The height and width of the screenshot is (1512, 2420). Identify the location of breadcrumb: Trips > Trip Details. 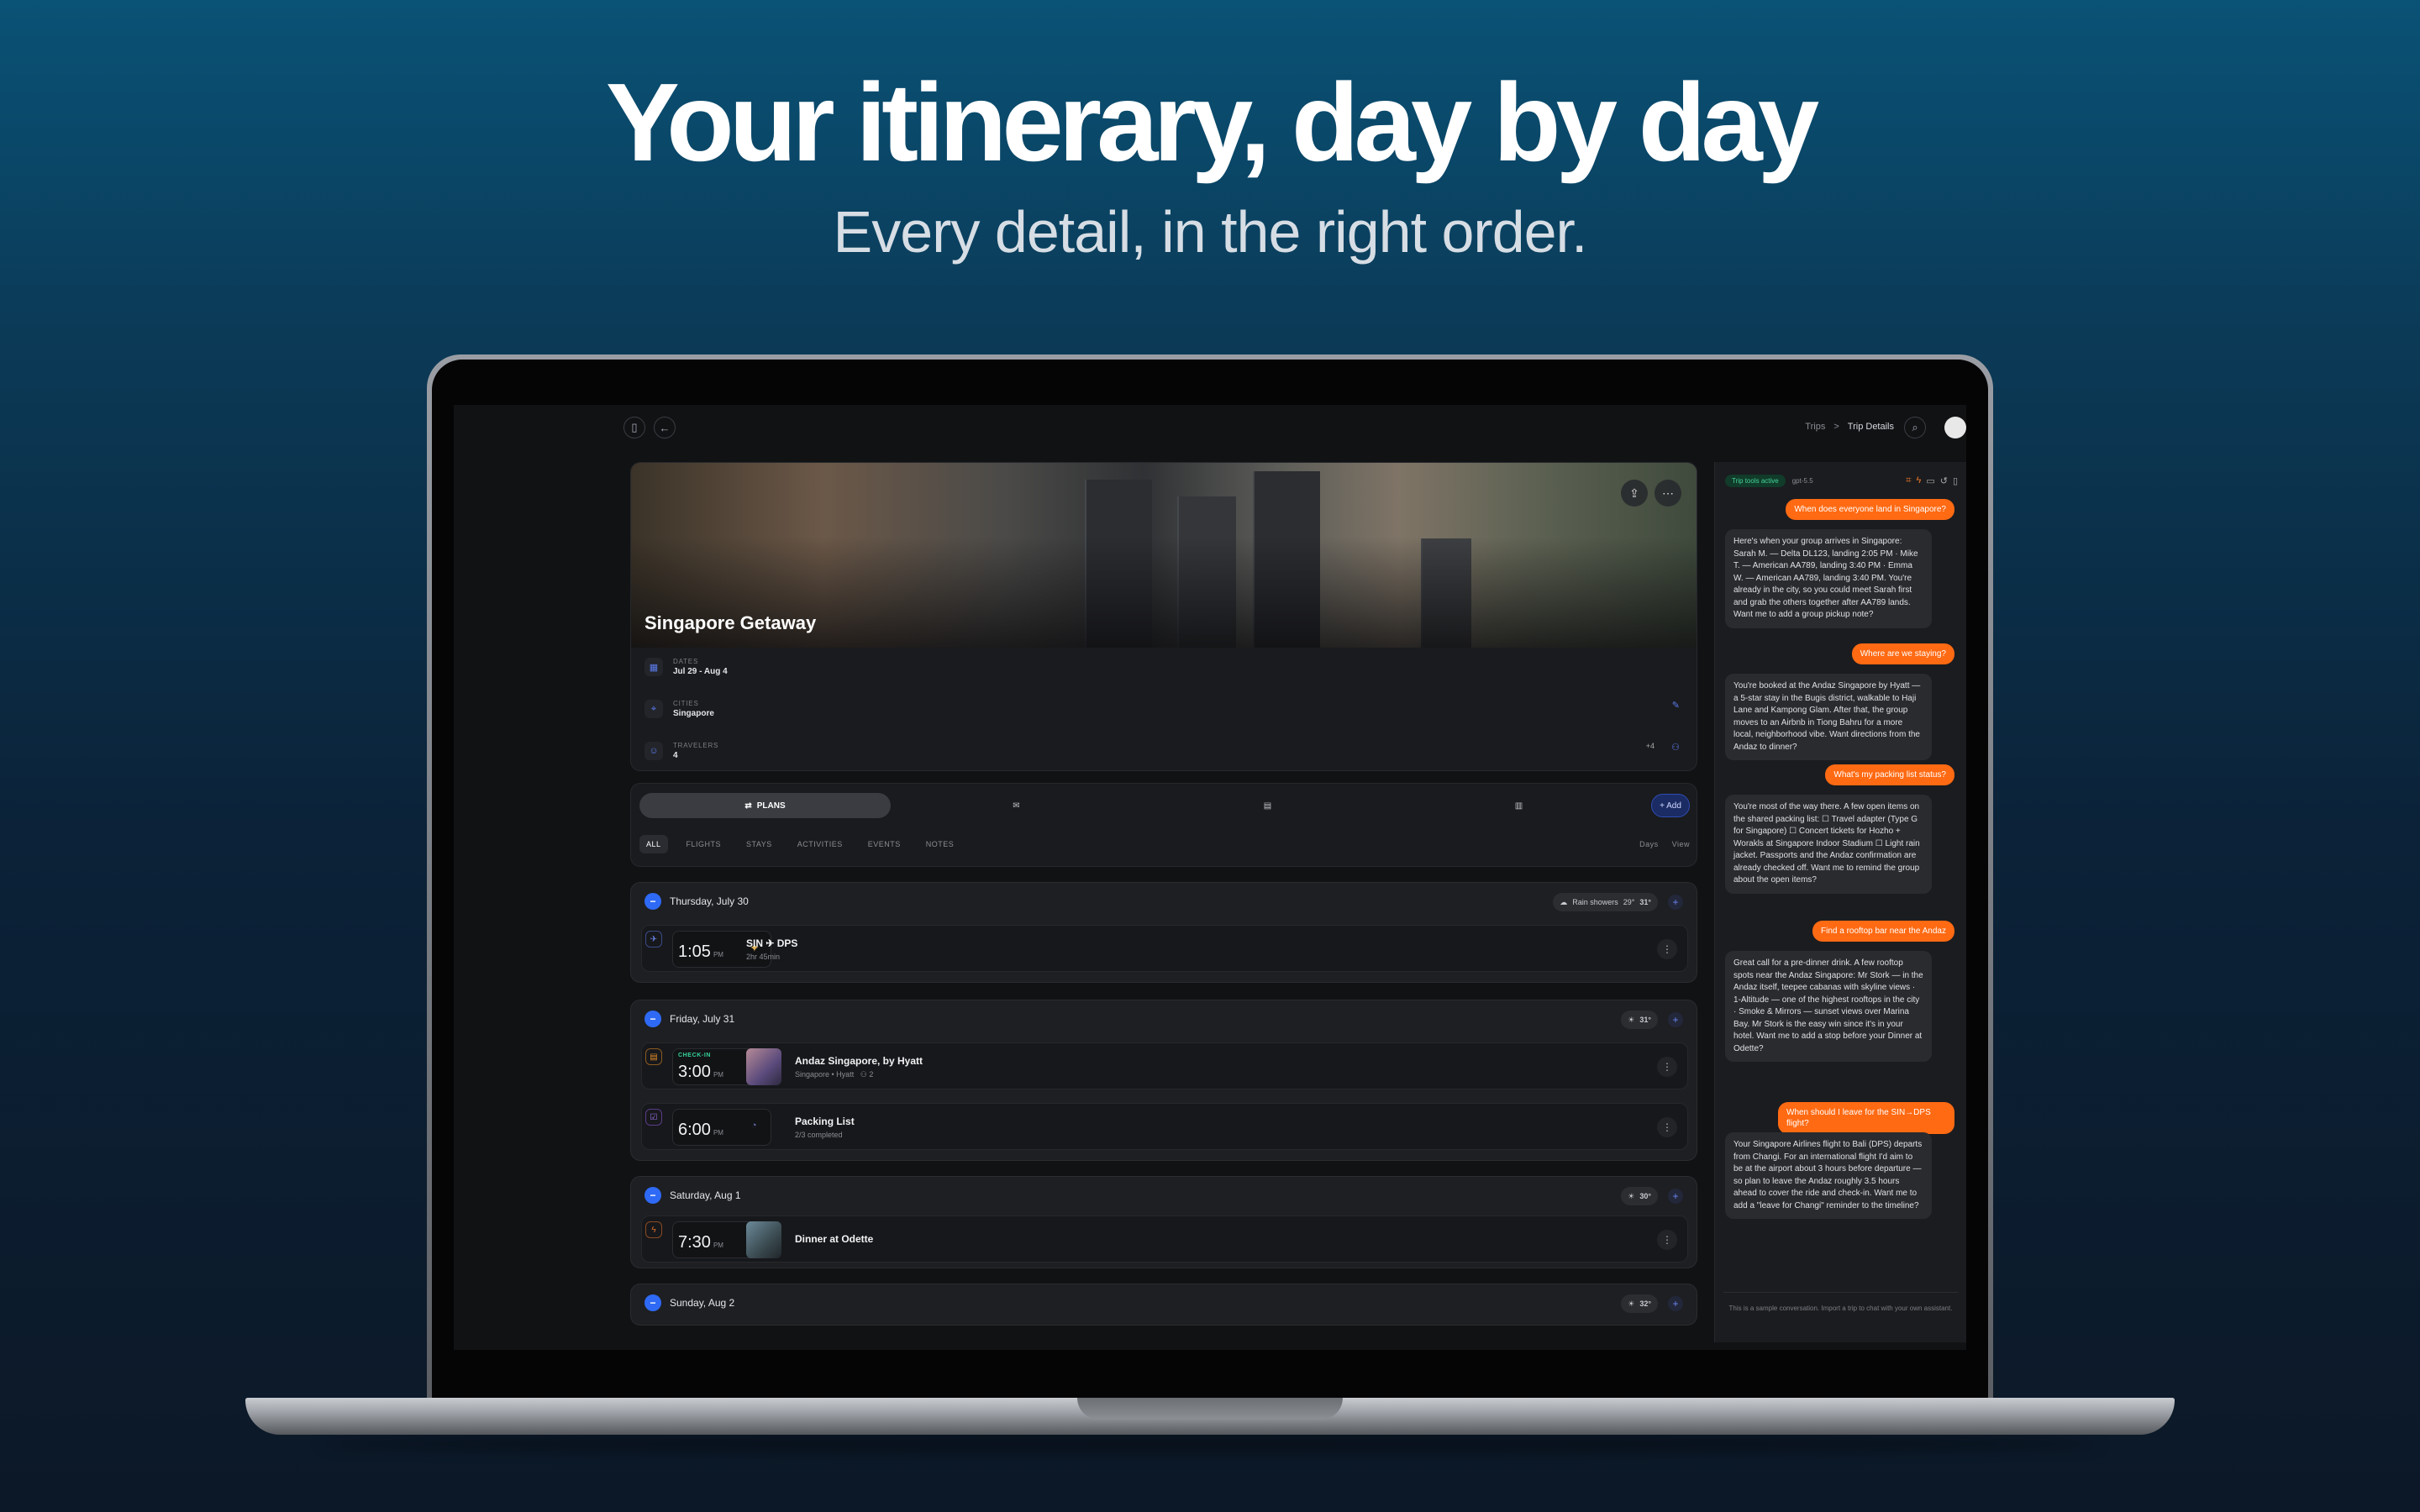
(1850, 427).